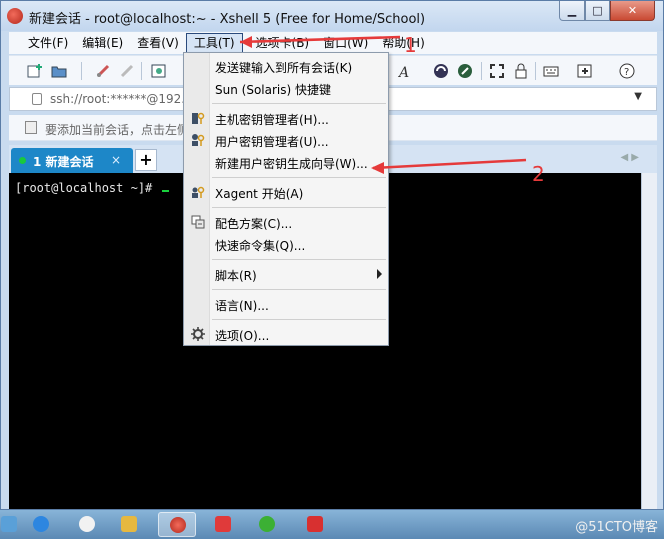 This screenshot has height=539, width=664. I want to click on menu-file: 文件(F), so click(48, 43).